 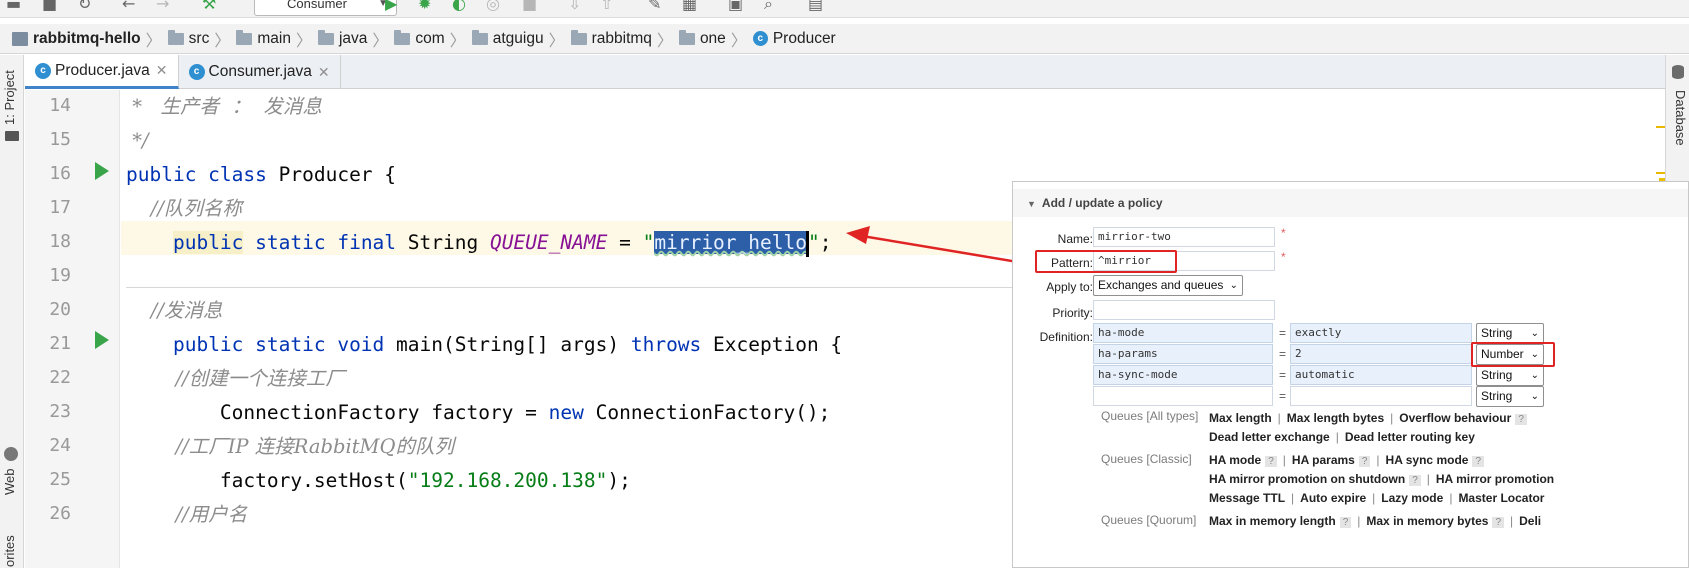 I want to click on auto-expire-link: Auto expire, so click(x=1333, y=498).